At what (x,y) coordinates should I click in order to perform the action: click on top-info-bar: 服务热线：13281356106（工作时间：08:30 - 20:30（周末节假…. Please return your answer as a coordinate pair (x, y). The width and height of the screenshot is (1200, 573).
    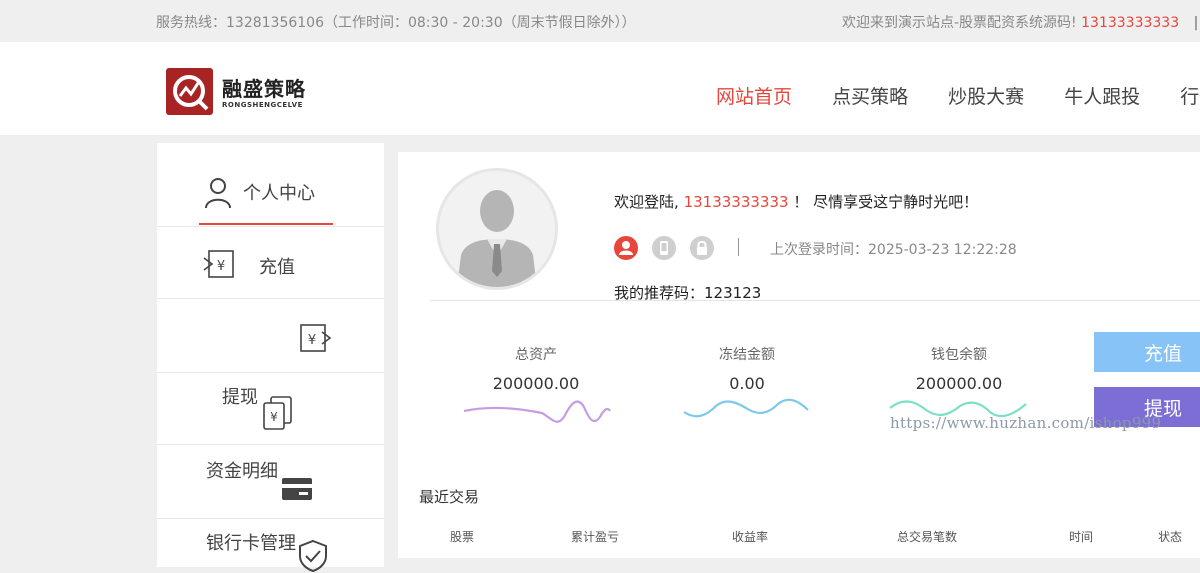
    Looking at the image, I should click on (600, 21).